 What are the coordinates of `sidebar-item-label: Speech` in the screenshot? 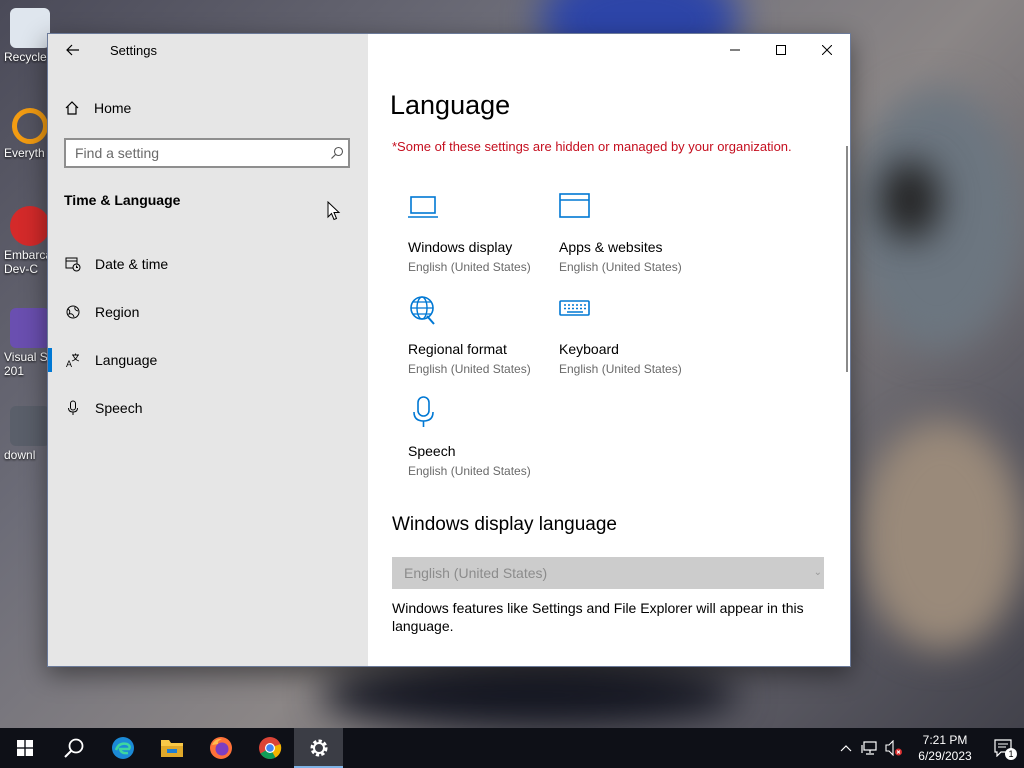 It's located at (119, 408).